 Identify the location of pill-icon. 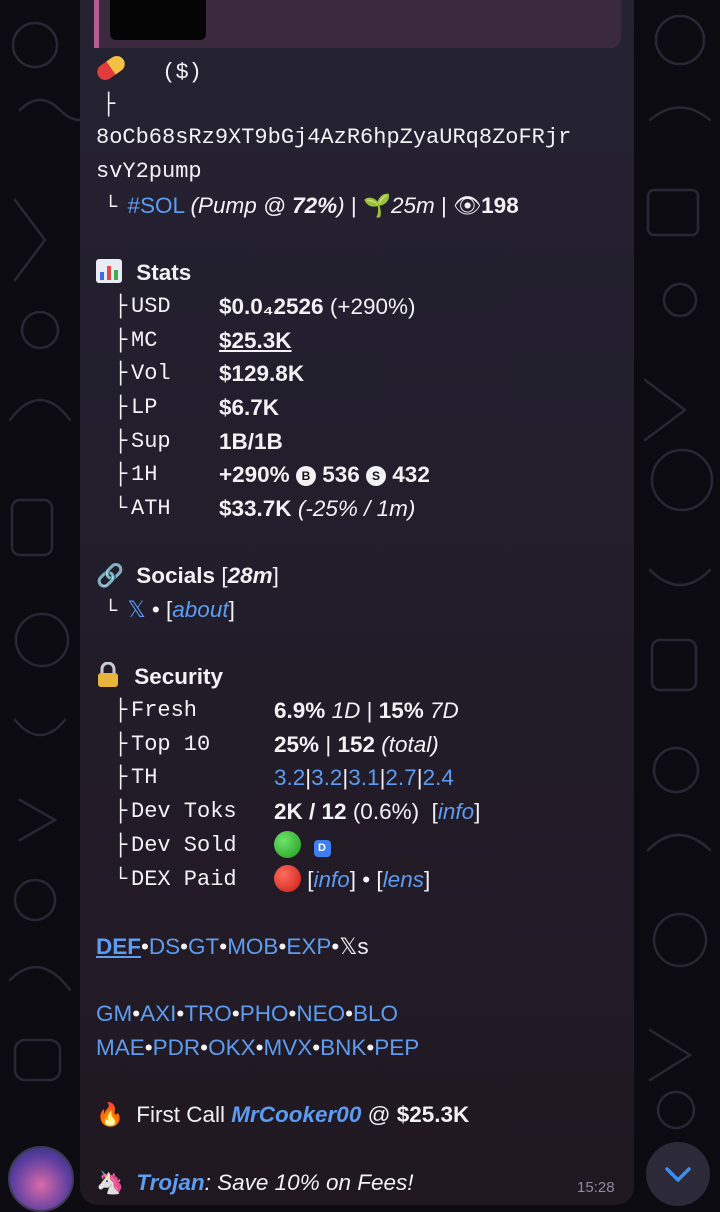
(111, 68).